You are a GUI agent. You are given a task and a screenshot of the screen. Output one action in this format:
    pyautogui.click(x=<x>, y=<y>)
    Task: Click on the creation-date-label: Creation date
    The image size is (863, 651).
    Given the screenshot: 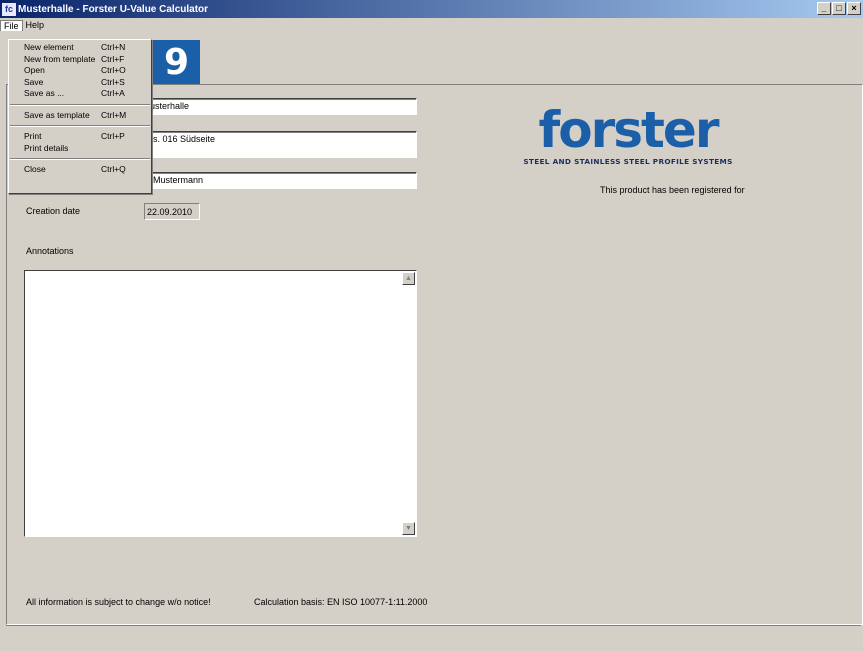 What is the action you would take?
    pyautogui.click(x=53, y=211)
    